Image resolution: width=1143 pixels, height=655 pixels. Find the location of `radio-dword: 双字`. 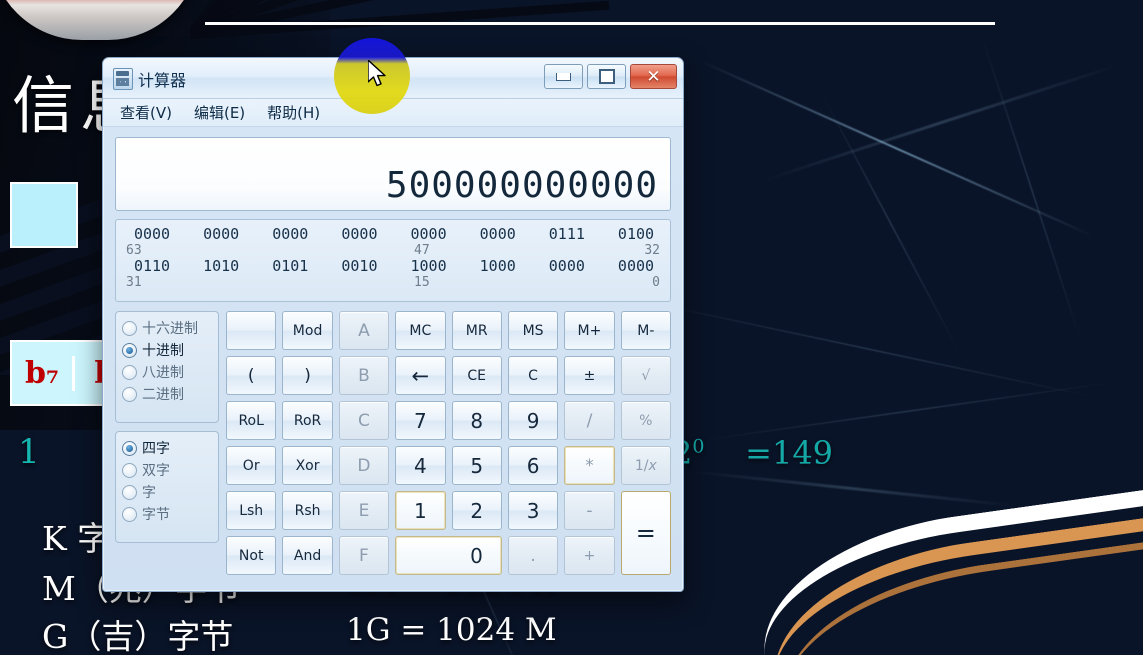

radio-dword: 双字 is located at coordinates (168, 470).